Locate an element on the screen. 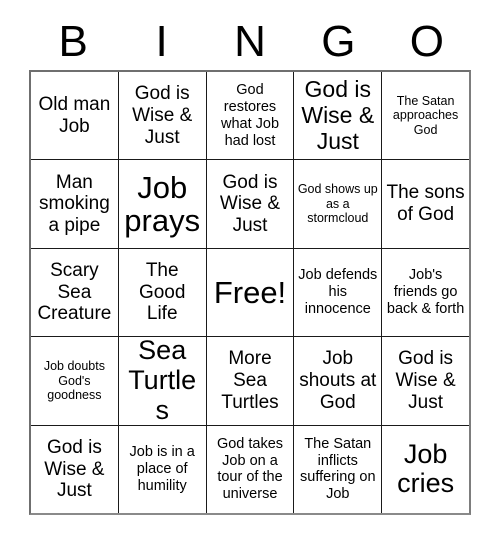  free-space-label: Free! is located at coordinates (250, 292).